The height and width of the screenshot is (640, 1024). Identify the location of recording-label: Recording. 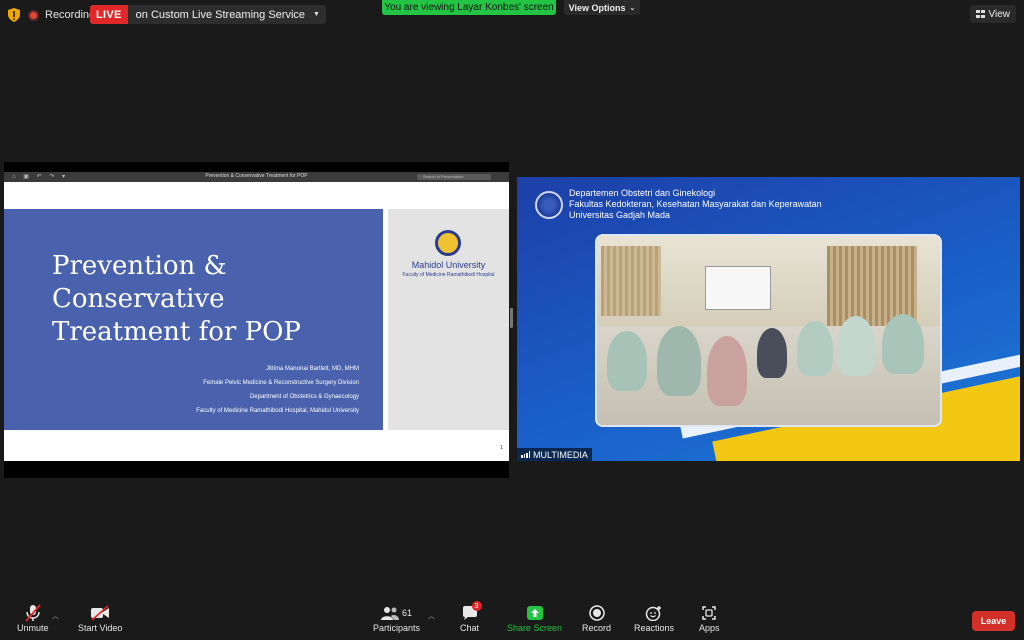
(70, 15).